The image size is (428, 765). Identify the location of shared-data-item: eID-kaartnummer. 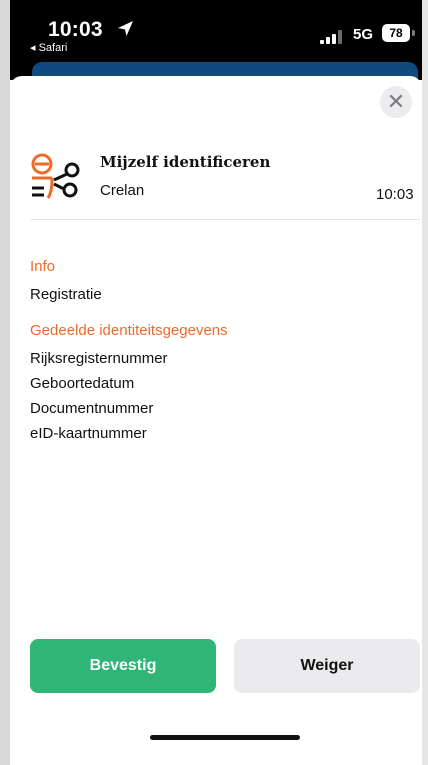
(88, 433).